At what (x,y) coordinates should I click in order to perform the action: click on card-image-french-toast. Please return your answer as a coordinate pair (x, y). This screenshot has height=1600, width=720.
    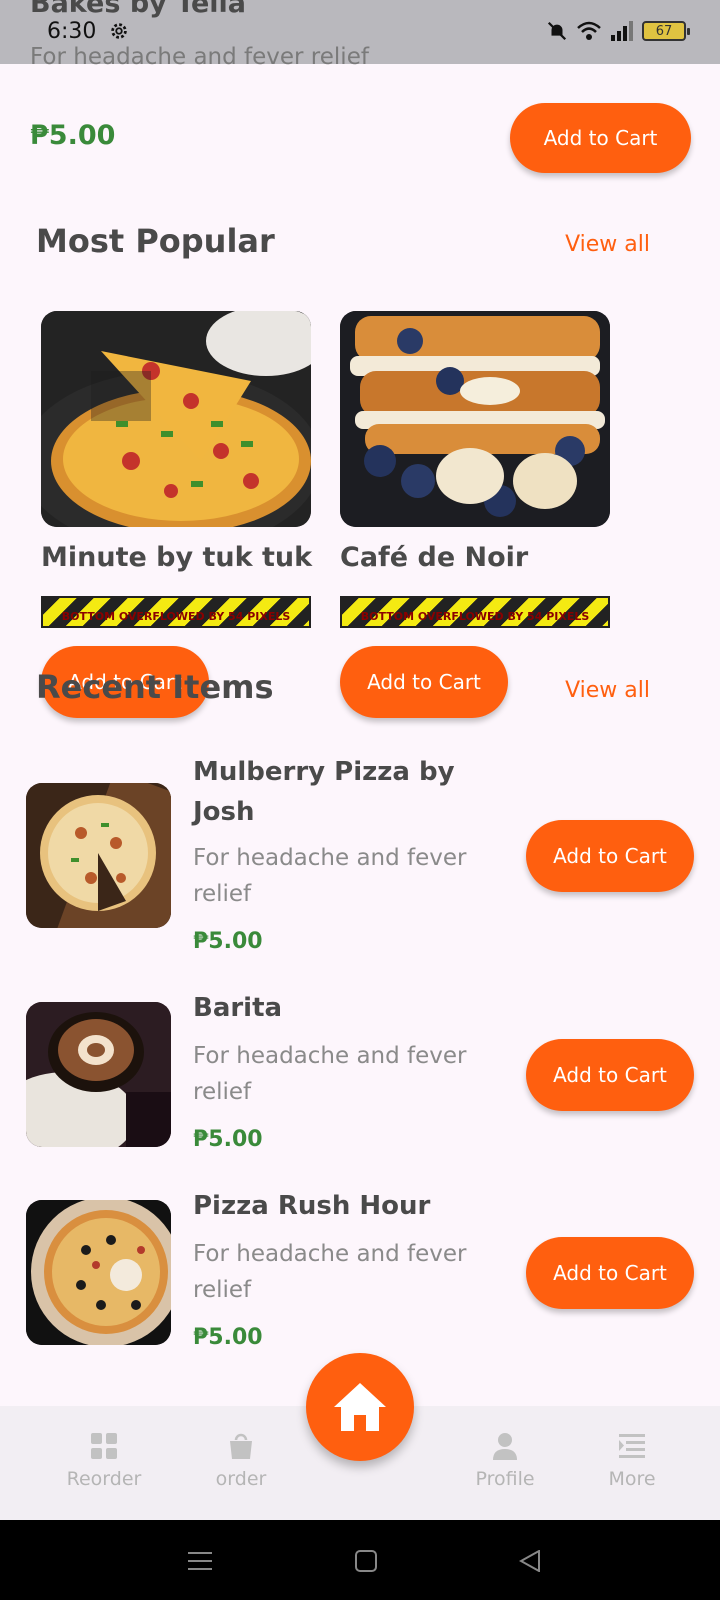
    Looking at the image, I should click on (475, 419).